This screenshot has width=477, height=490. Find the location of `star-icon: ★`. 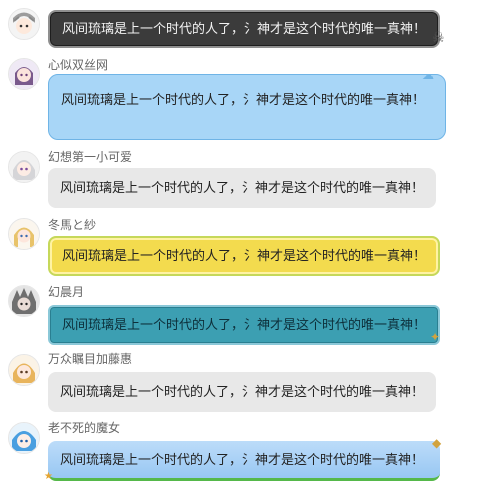

star-icon: ★ is located at coordinates (48, 476).